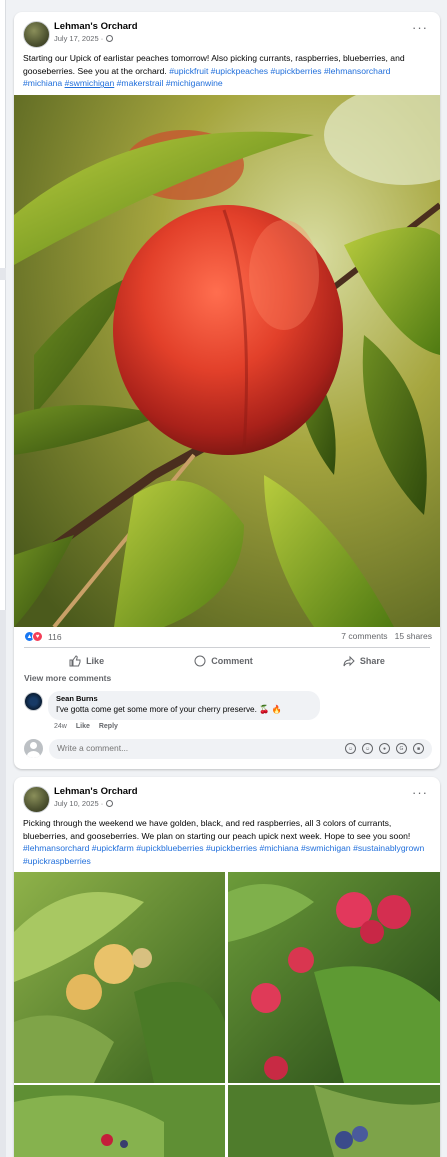  What do you see at coordinates (60, 726) in the screenshot?
I see `comment-age: 24w` at bounding box center [60, 726].